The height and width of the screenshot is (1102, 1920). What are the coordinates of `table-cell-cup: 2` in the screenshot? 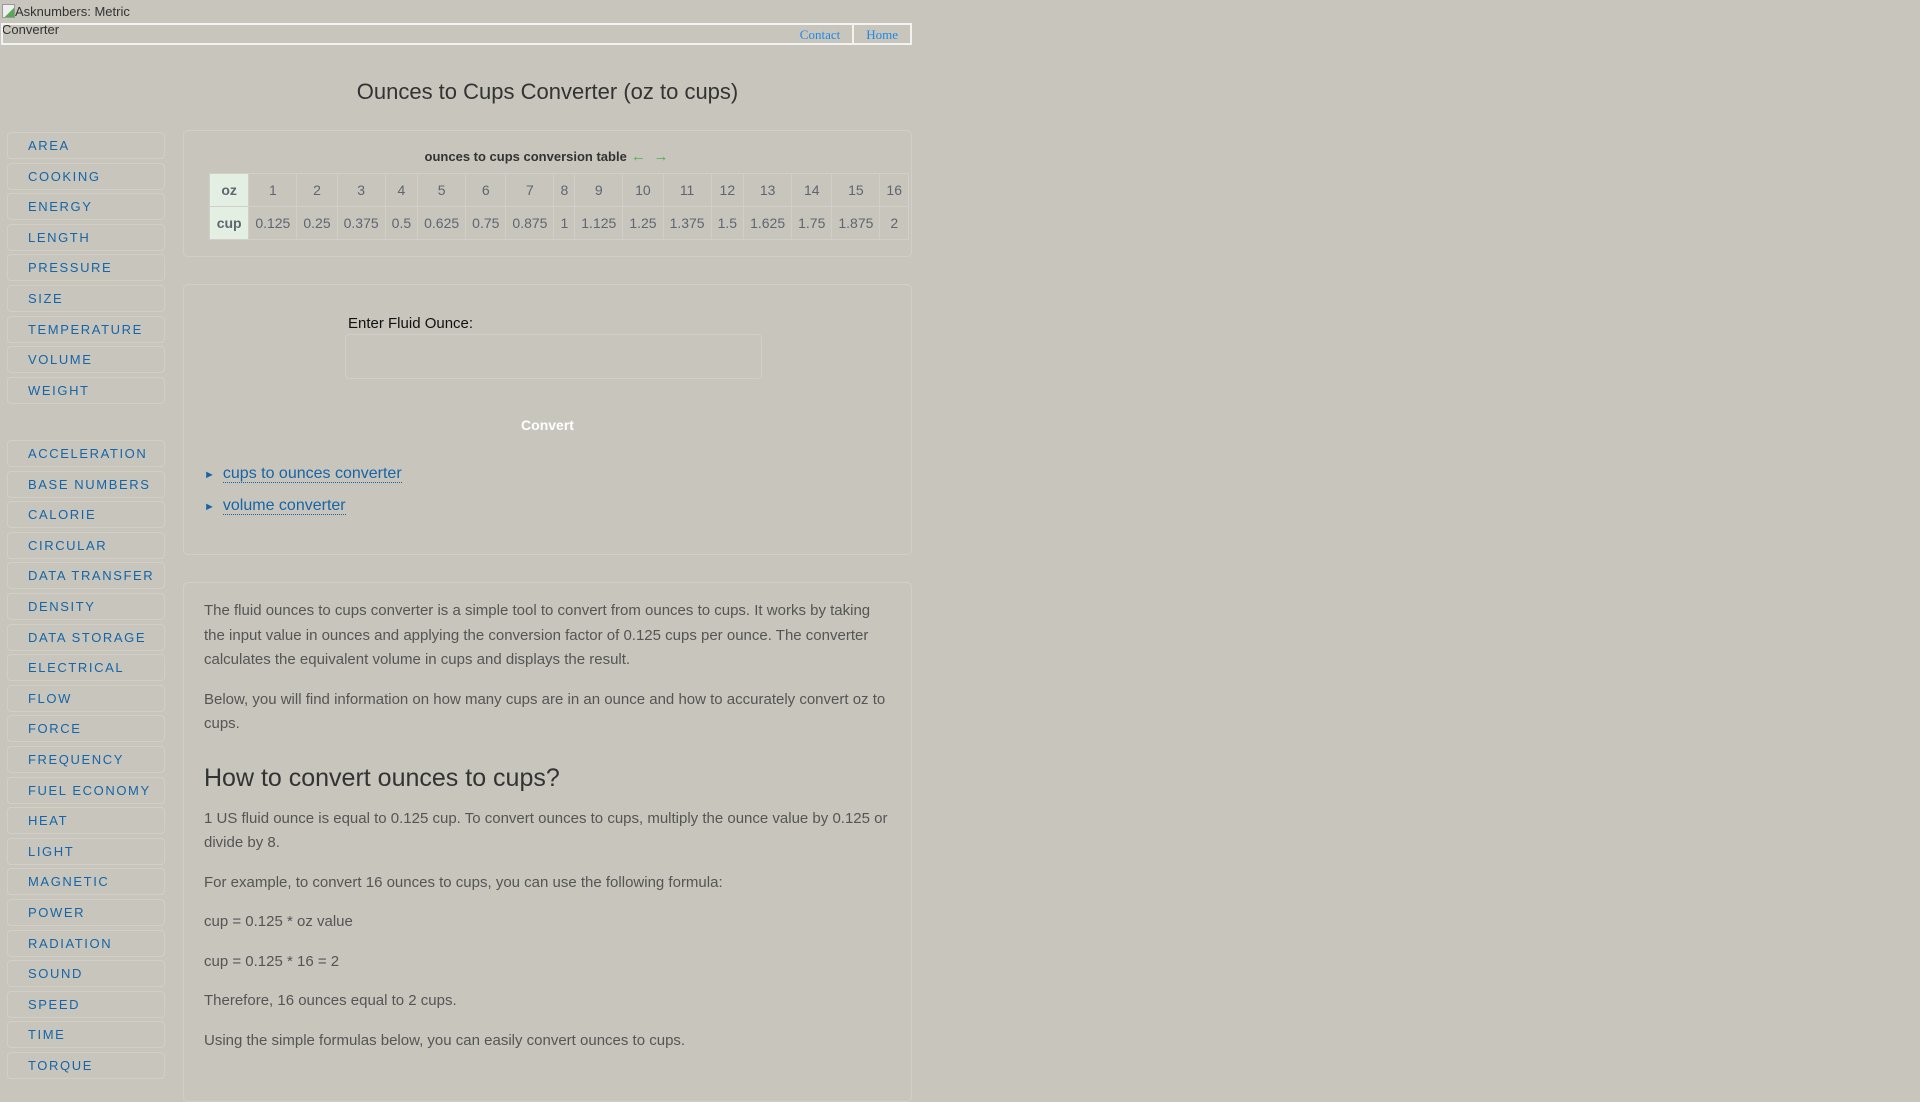 It's located at (894, 223).